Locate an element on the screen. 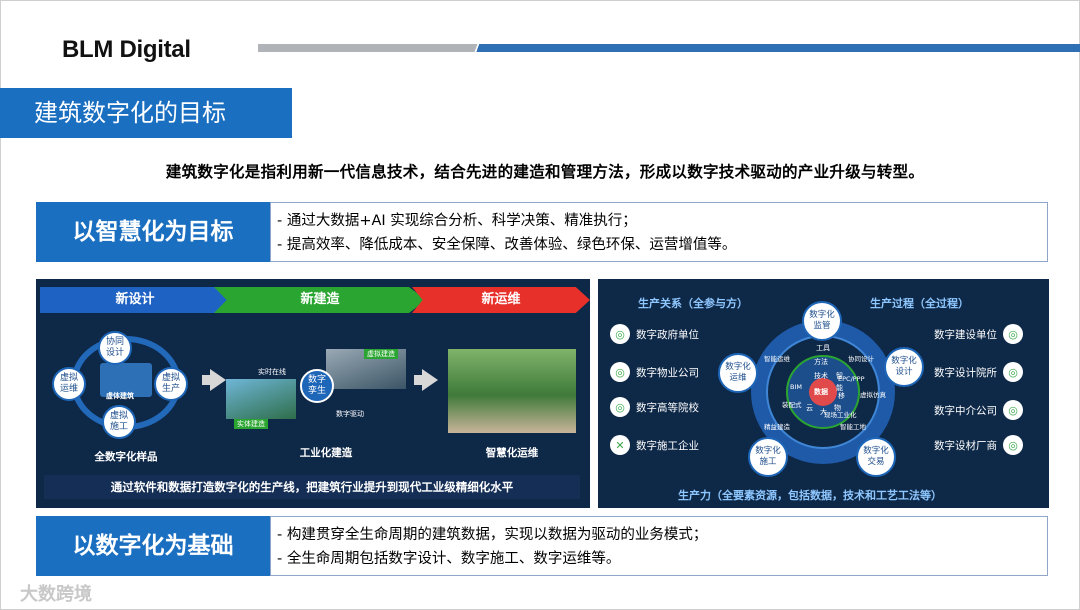 Image resolution: width=1080 pixels, height=610 pixels. core-label: 云 is located at coordinates (809, 408).